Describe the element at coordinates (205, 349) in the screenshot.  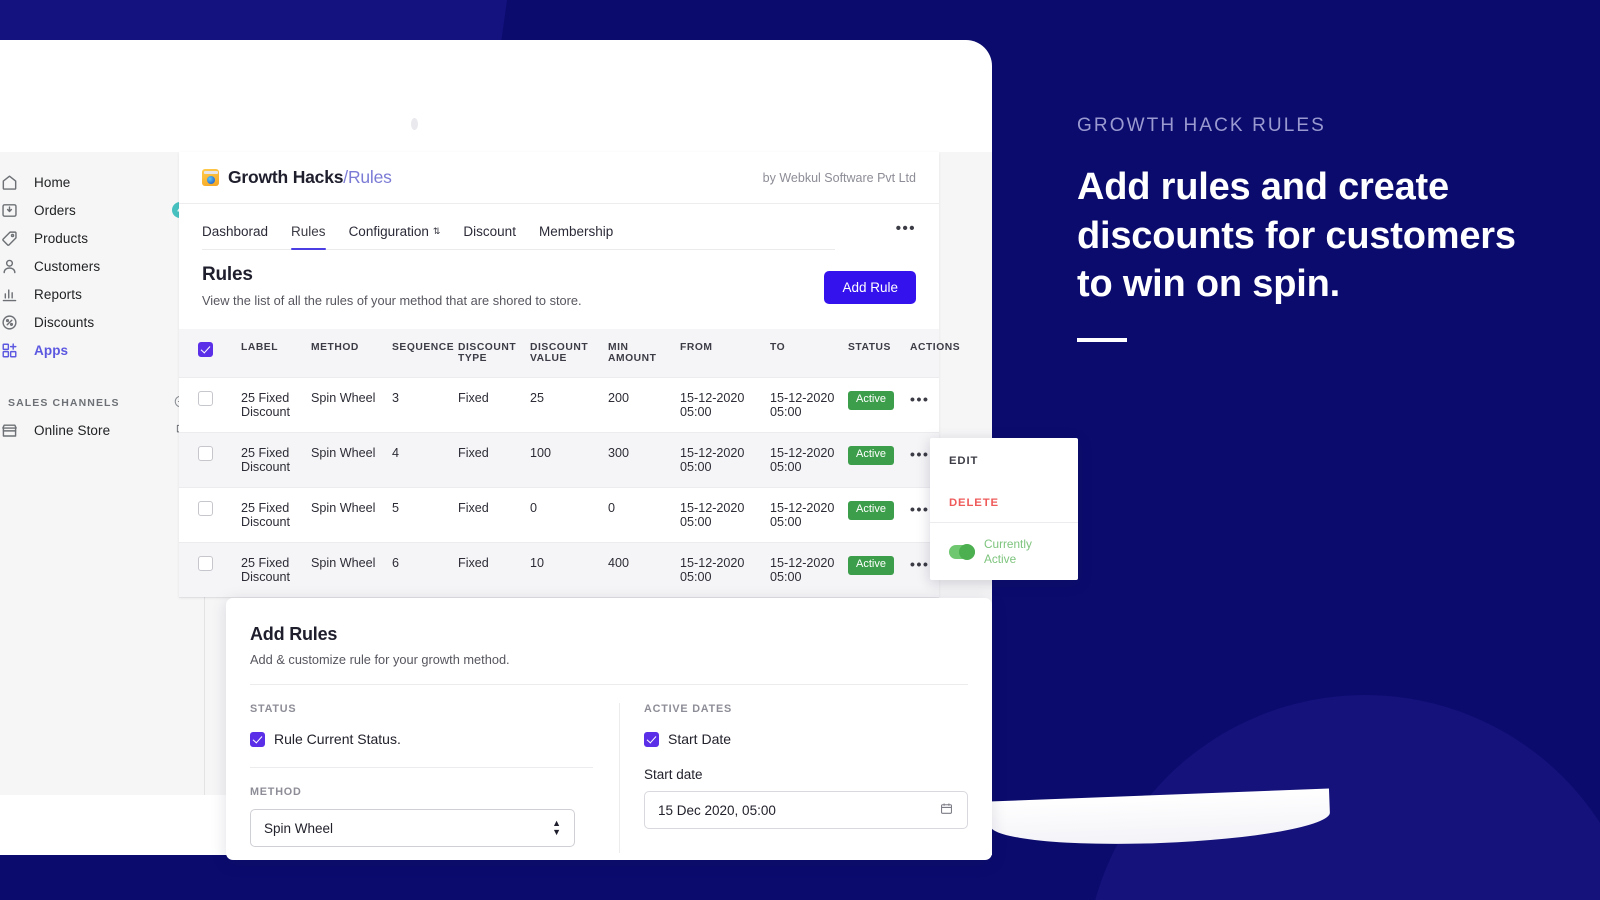
I see `select-all-checkbox` at that location.